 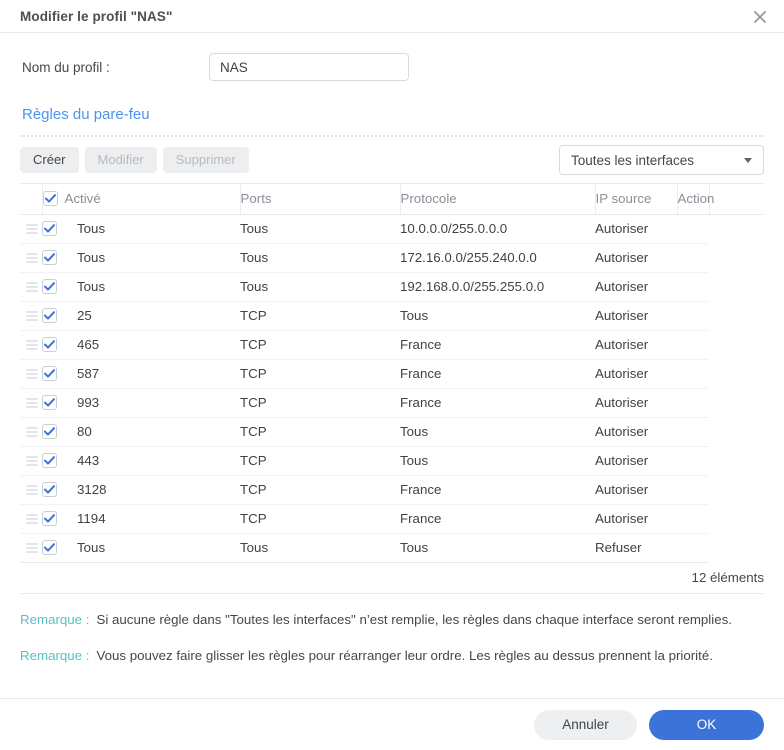 I want to click on table-row: 3128 TCP France Autoriser, so click(x=392, y=490).